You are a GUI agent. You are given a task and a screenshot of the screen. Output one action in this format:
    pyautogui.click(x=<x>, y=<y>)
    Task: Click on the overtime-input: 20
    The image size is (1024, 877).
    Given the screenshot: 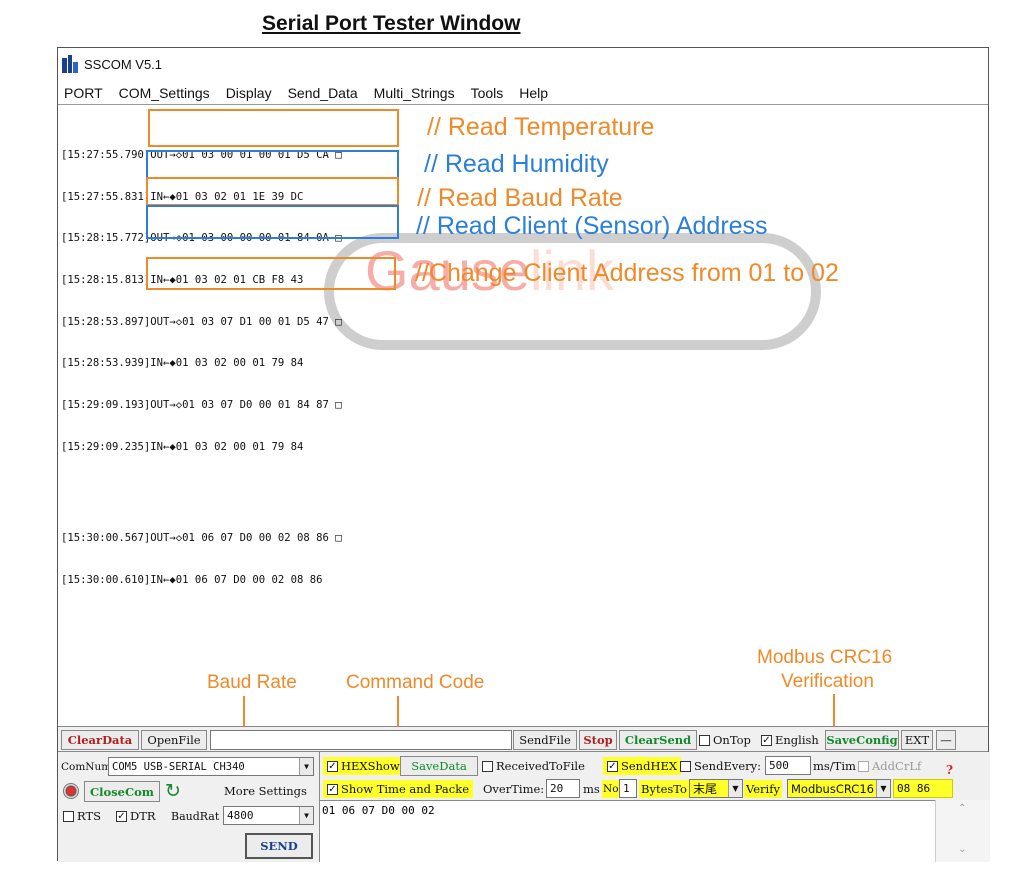 What is the action you would take?
    pyautogui.click(x=563, y=788)
    